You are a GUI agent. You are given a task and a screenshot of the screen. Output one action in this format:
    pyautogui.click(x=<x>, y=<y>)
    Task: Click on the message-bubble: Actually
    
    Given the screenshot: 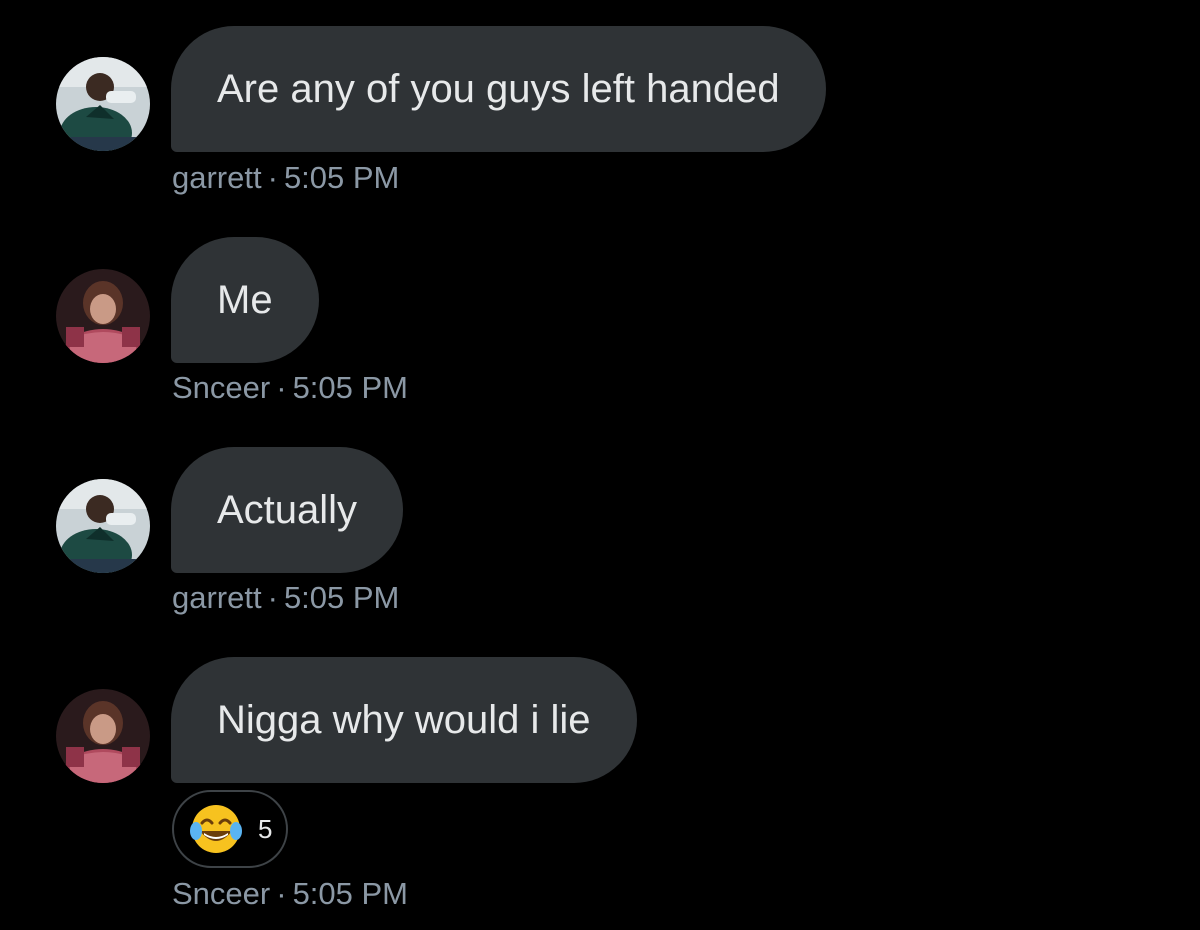 What is the action you would take?
    pyautogui.click(x=287, y=510)
    